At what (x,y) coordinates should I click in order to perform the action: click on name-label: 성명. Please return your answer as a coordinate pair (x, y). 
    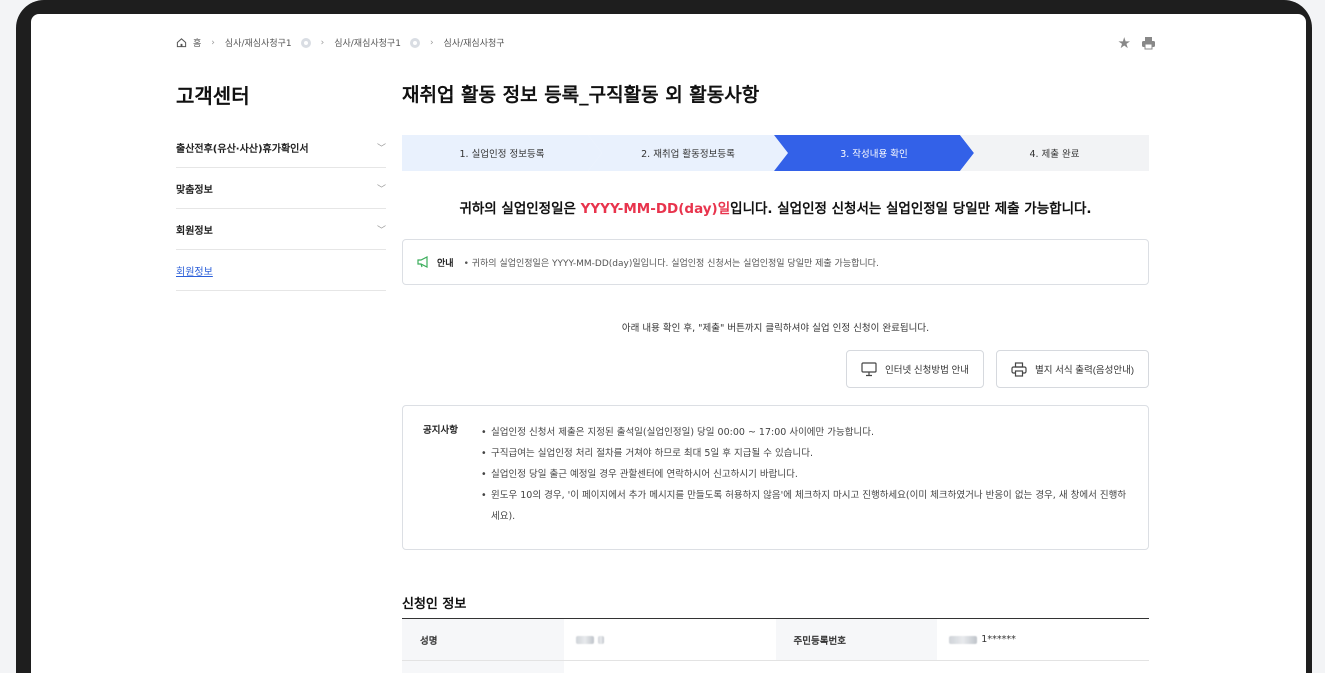
    Looking at the image, I should click on (483, 639).